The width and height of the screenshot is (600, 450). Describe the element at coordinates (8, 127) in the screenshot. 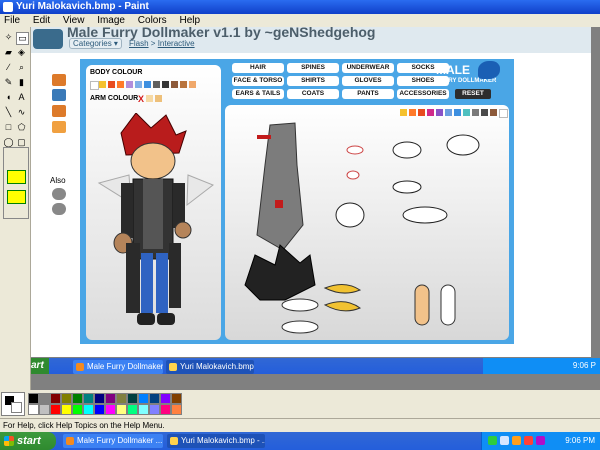

I see `rectangle-icon: □` at that location.